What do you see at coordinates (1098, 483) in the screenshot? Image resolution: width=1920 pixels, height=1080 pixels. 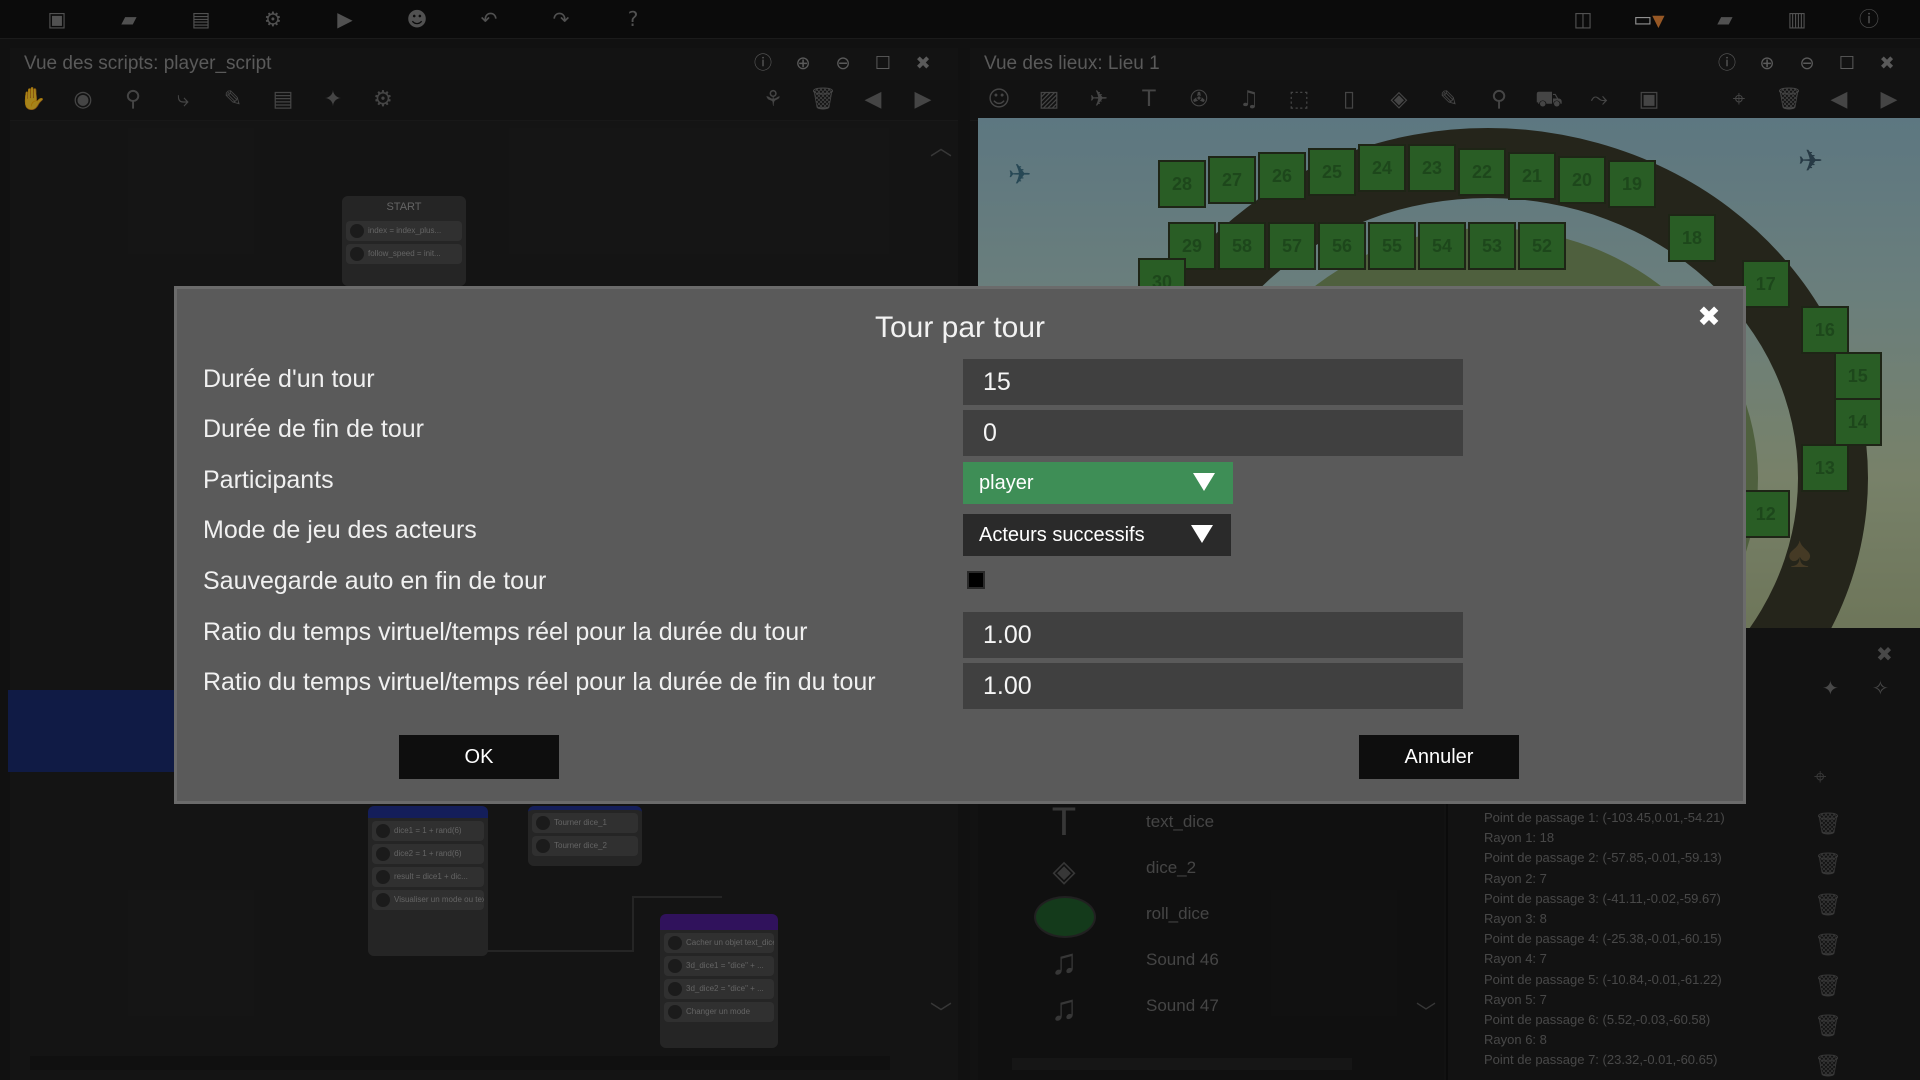 I see `participants-dropdown: player` at bounding box center [1098, 483].